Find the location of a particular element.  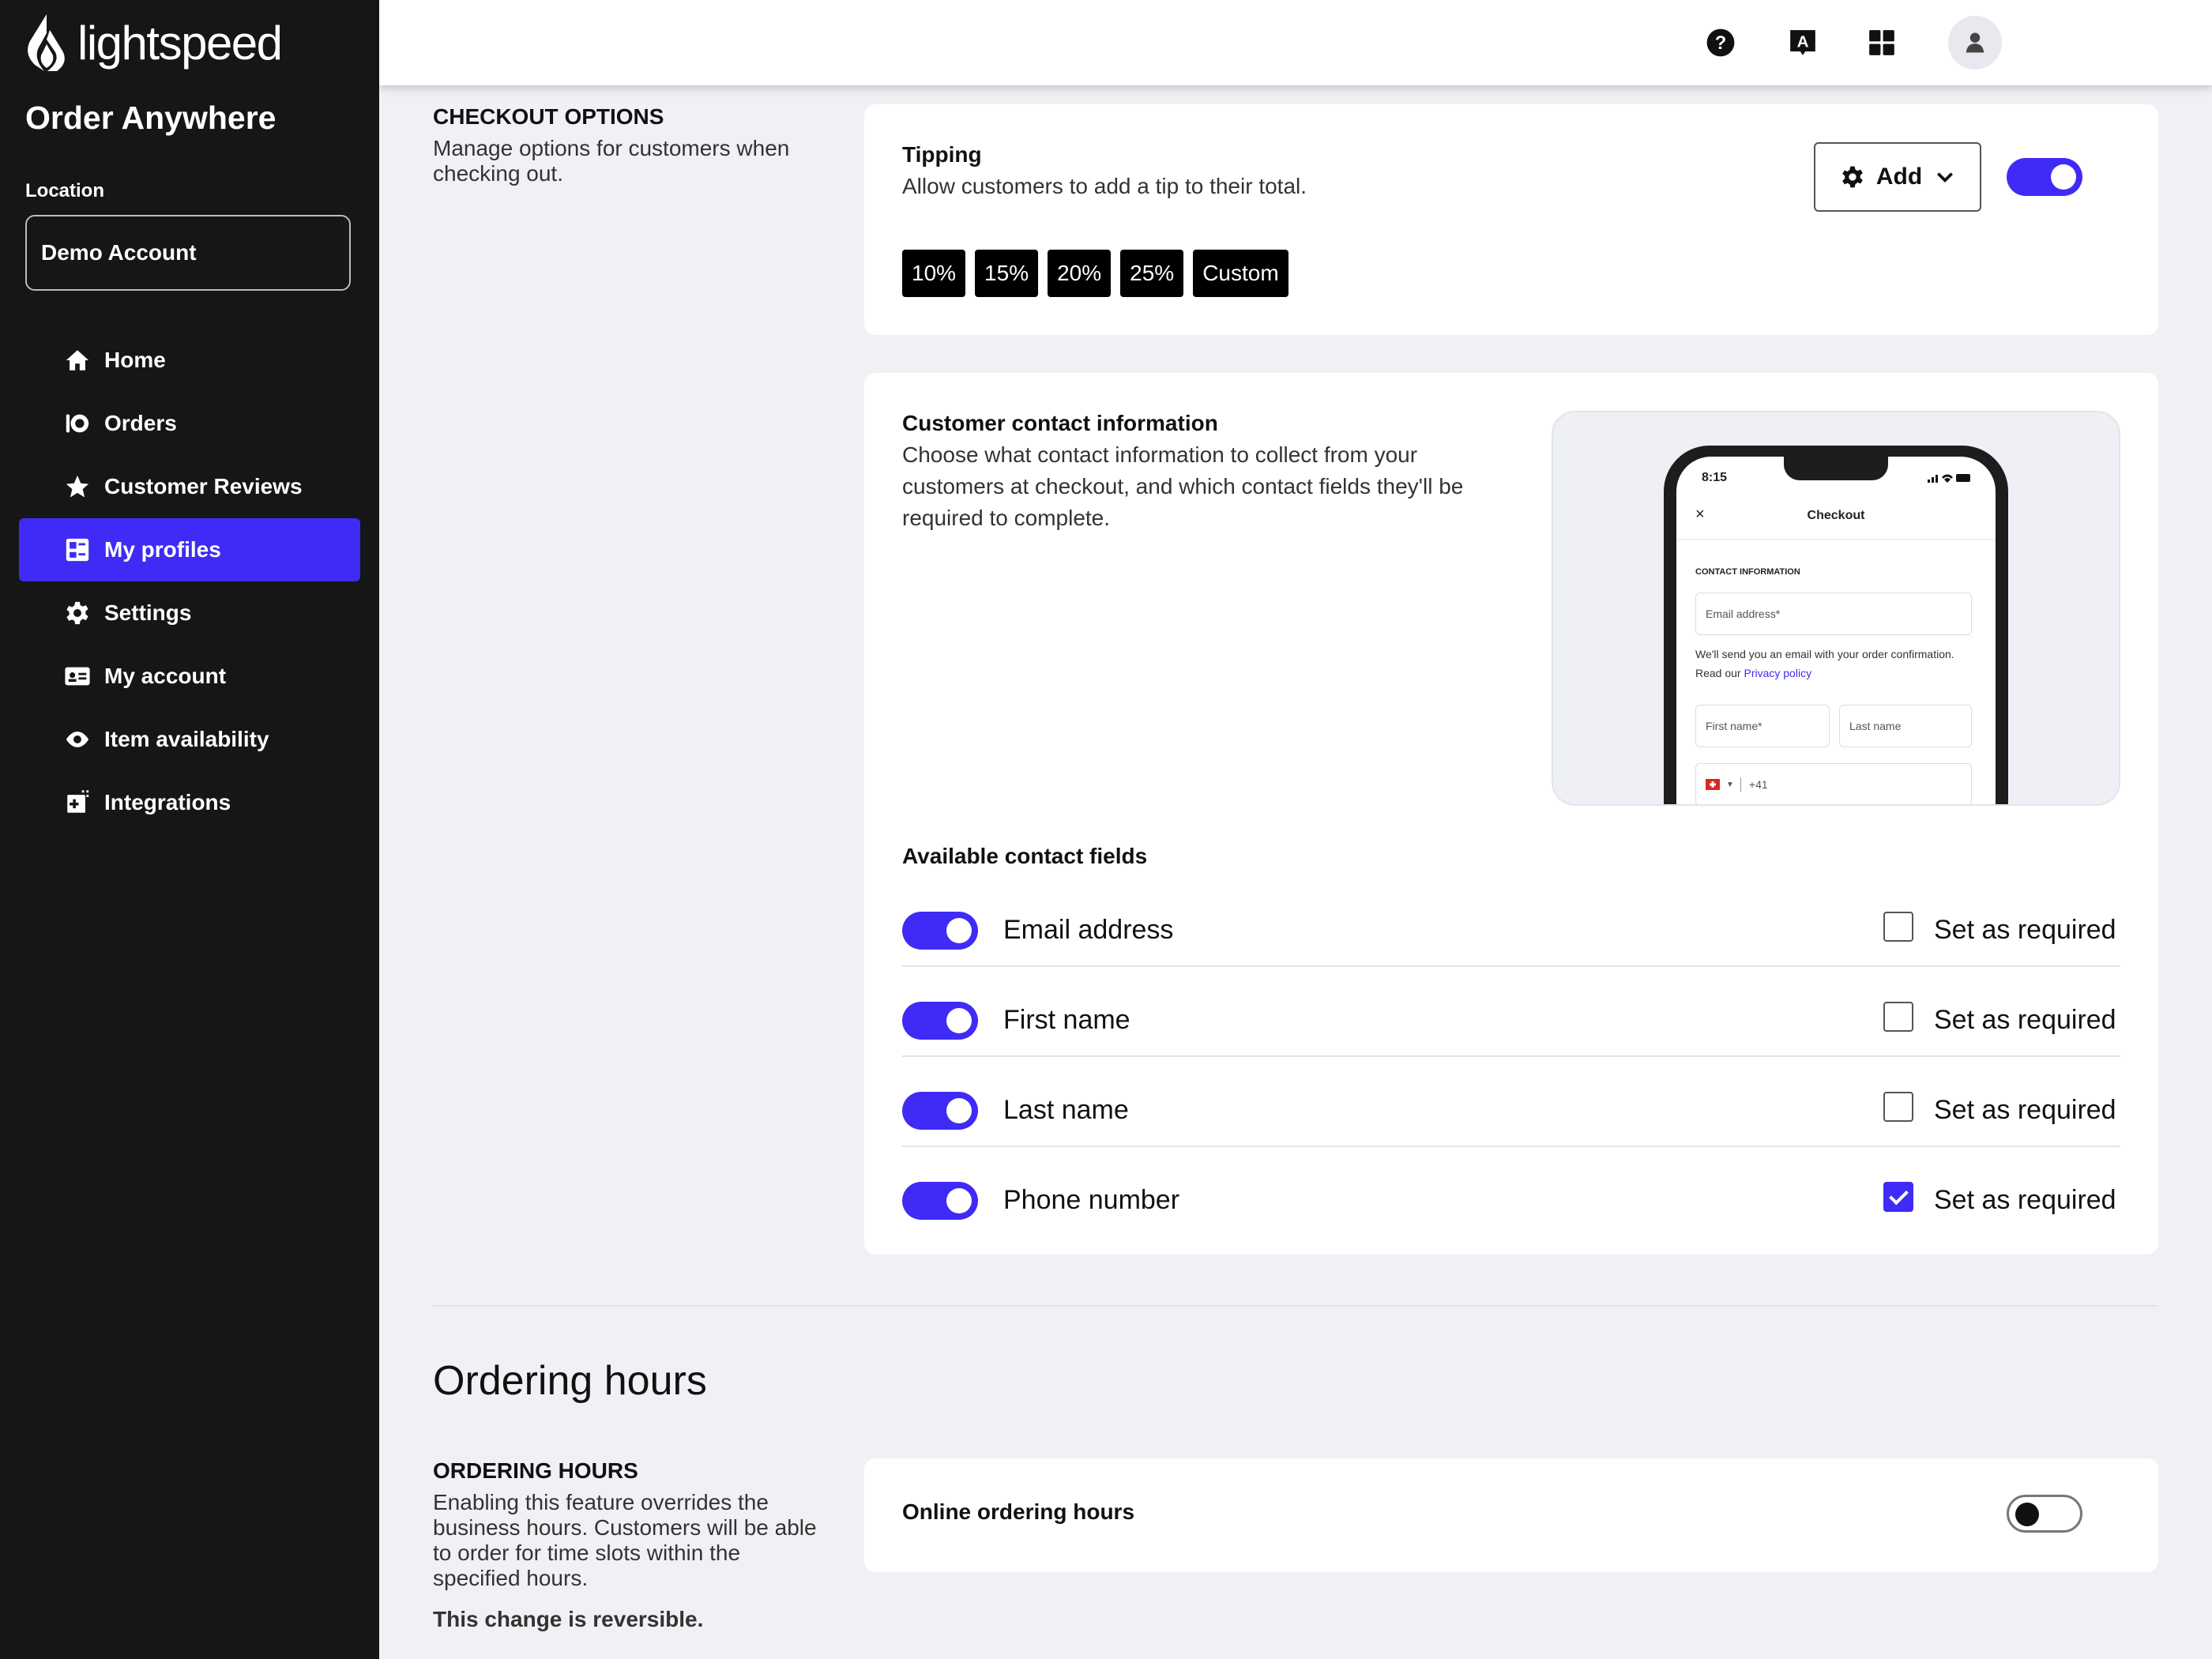

user-avatar is located at coordinates (1975, 43).